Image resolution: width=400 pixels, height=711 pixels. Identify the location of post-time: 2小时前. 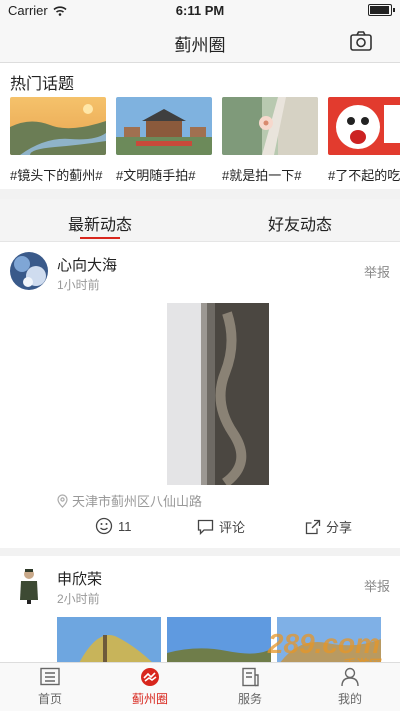
(78, 599).